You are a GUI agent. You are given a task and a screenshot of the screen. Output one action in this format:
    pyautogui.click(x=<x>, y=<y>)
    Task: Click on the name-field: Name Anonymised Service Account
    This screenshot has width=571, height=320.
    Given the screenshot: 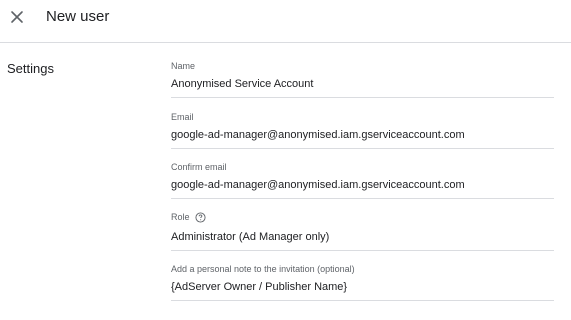 What is the action you would take?
    pyautogui.click(x=362, y=78)
    